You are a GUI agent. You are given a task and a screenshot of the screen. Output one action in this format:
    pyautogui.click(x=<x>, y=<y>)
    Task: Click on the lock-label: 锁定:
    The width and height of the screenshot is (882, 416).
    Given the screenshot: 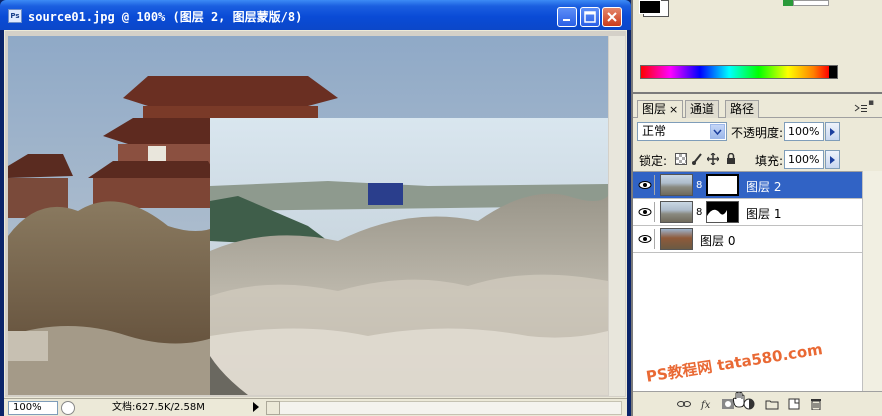 What is the action you would take?
    pyautogui.click(x=653, y=161)
    